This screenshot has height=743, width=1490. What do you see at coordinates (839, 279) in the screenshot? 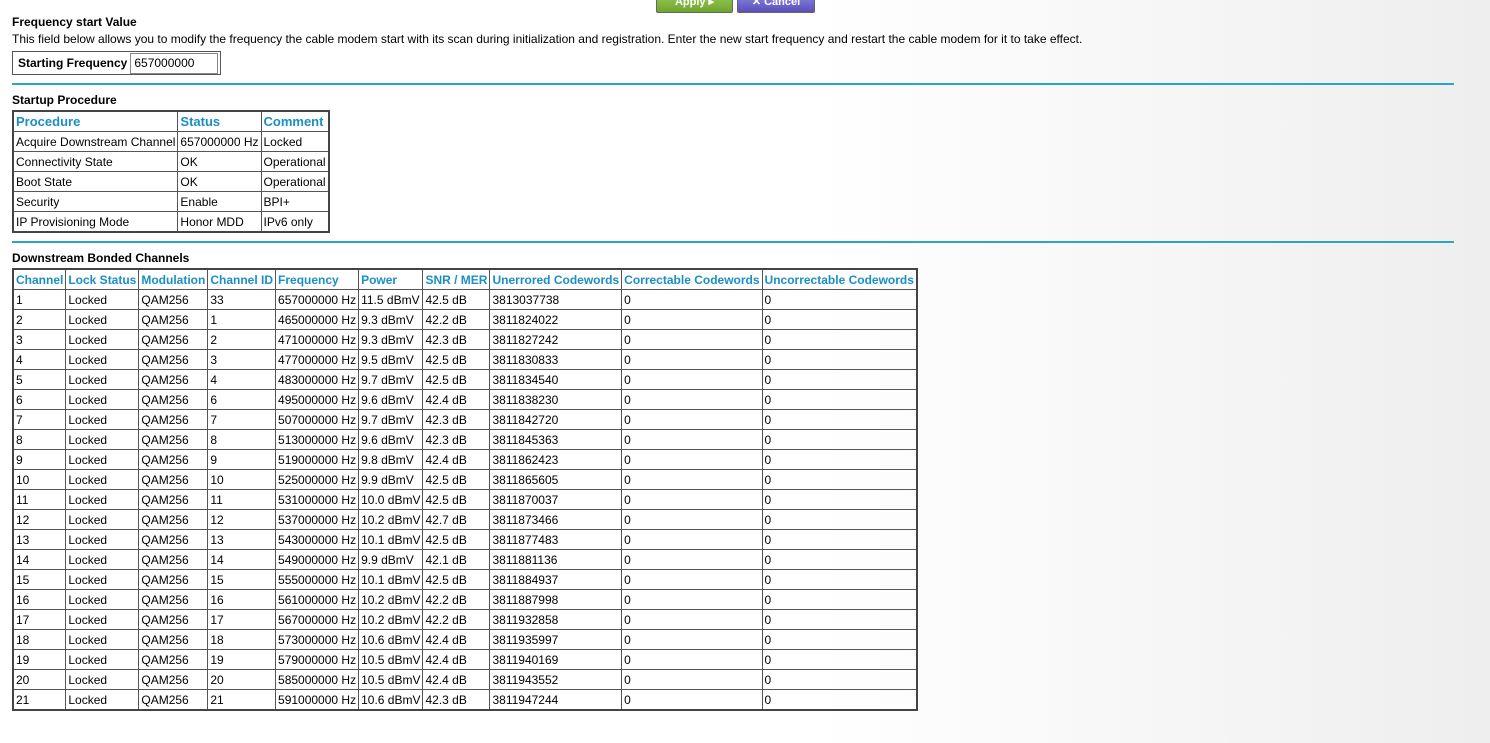
I see `column-header: Uncorrectable Codewords` at bounding box center [839, 279].